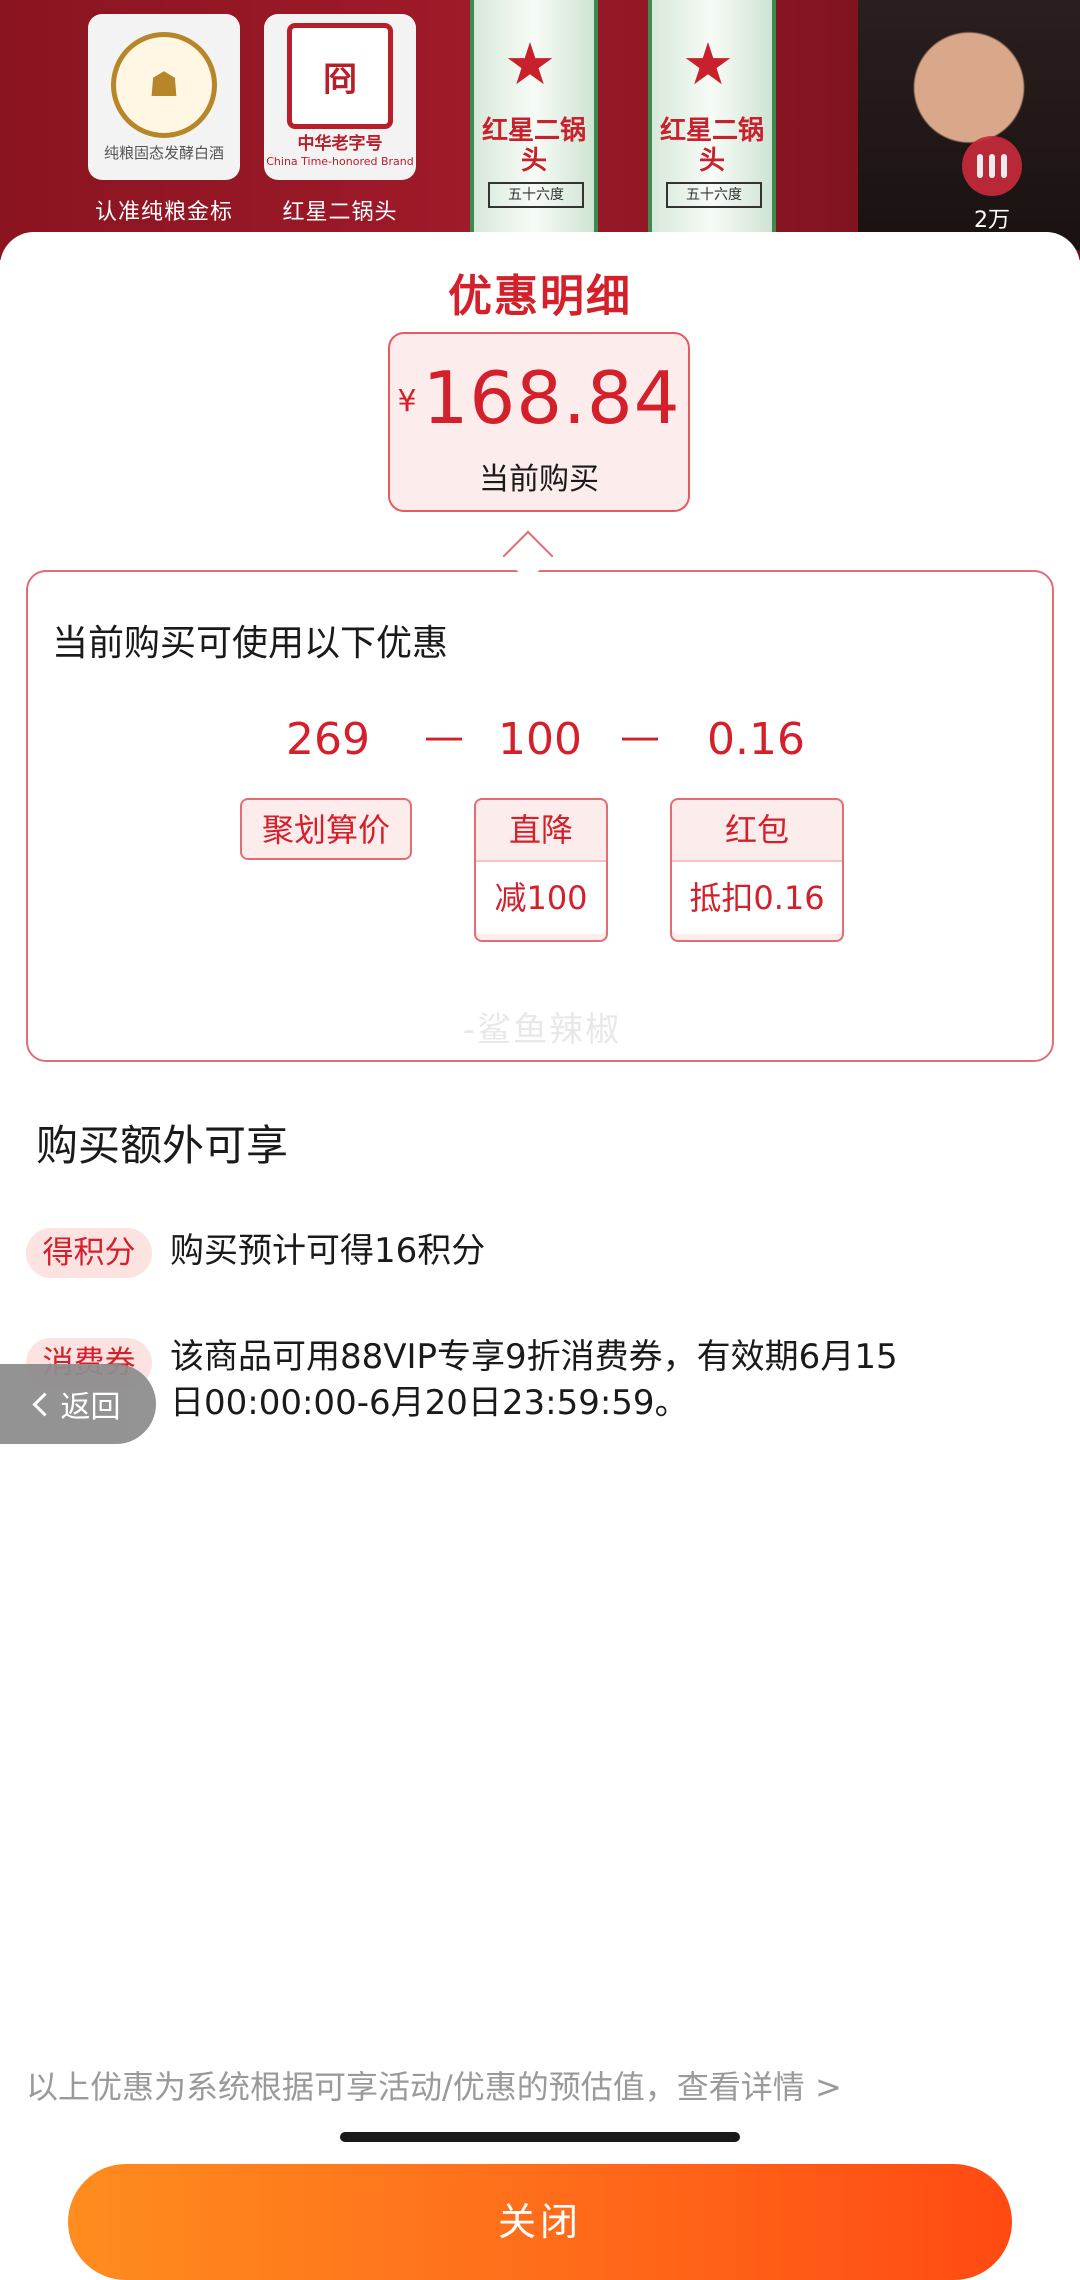 The image size is (1080, 2280). I want to click on badge1-text: 纯粮固态发酵白酒, so click(163, 153).